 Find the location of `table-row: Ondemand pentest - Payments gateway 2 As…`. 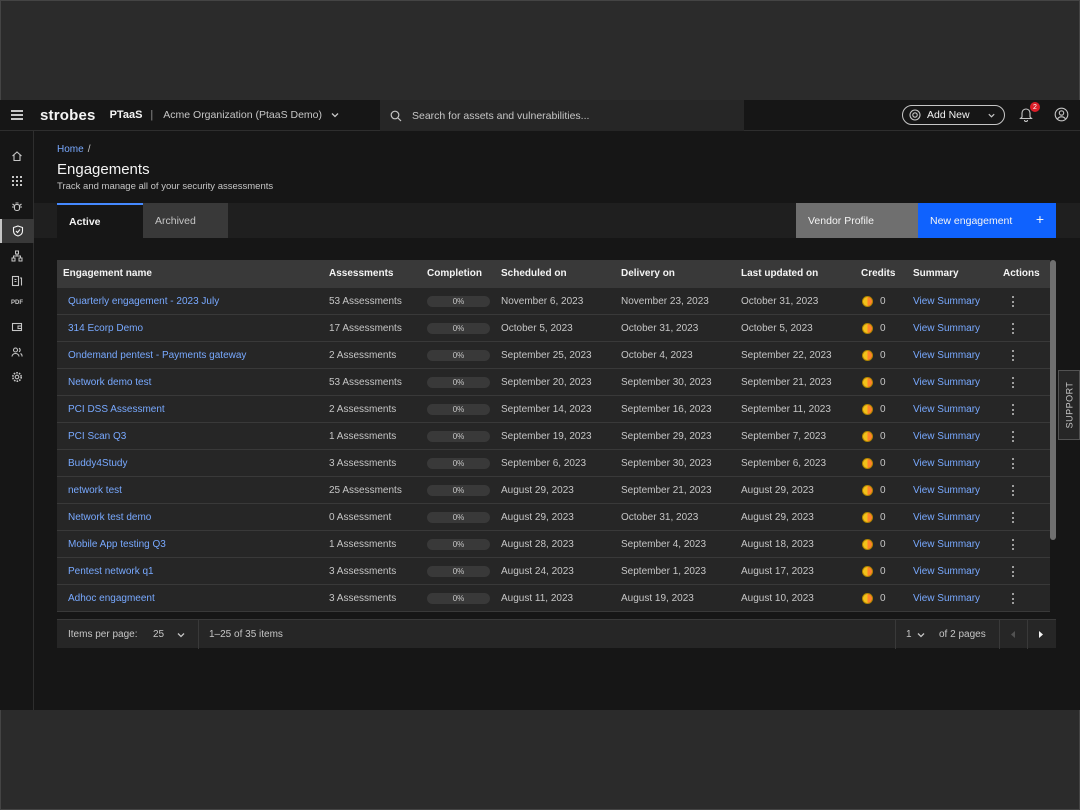

table-row: Ondemand pentest - Payments gateway 2 As… is located at coordinates (553, 355).